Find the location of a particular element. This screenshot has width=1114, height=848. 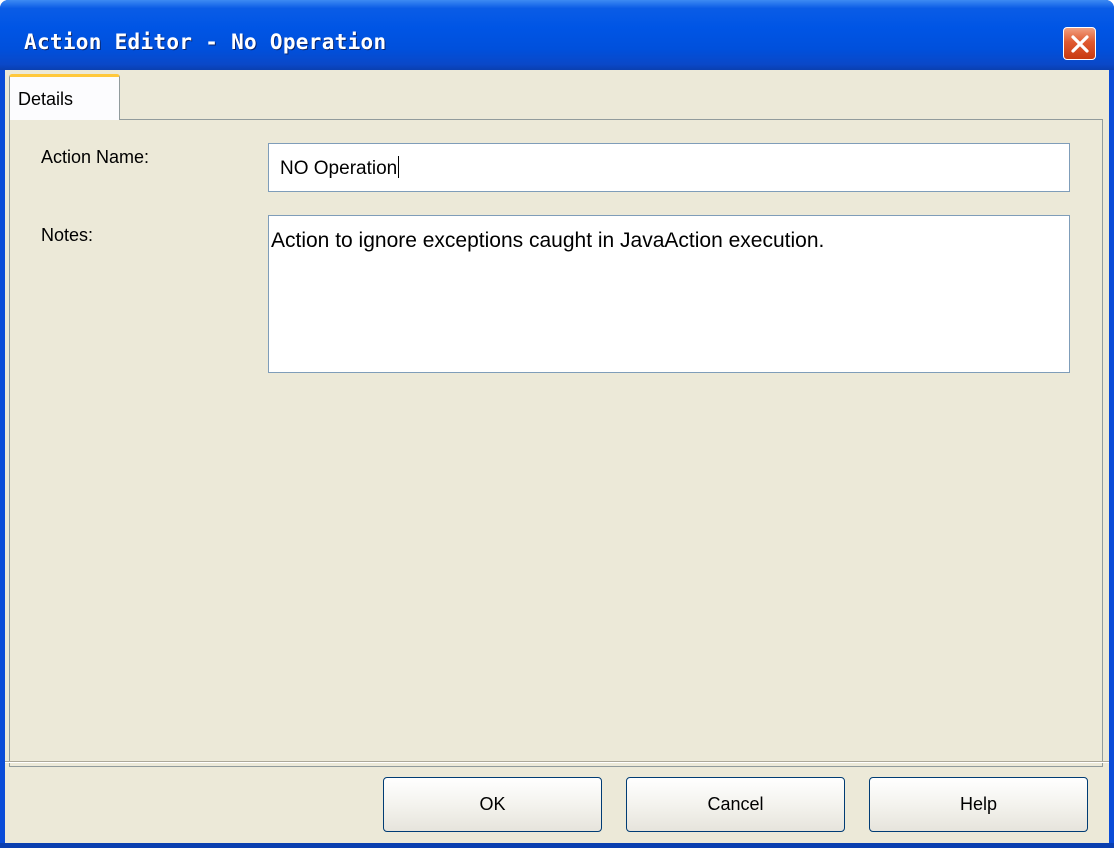

action-name-label: Action Name: is located at coordinates (95, 157).